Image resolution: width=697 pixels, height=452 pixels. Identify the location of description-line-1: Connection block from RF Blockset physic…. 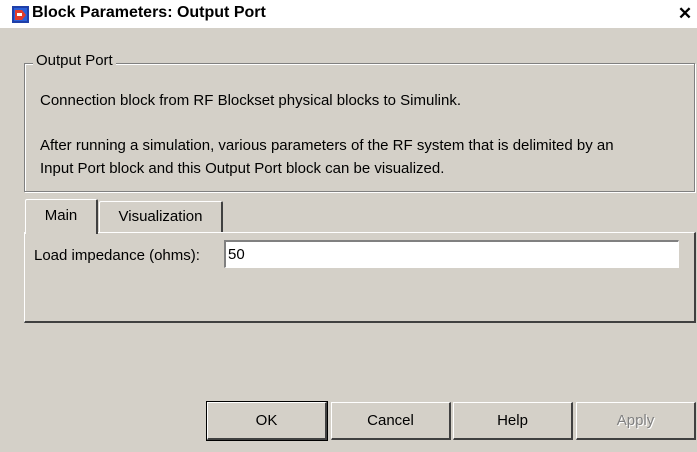
(250, 100).